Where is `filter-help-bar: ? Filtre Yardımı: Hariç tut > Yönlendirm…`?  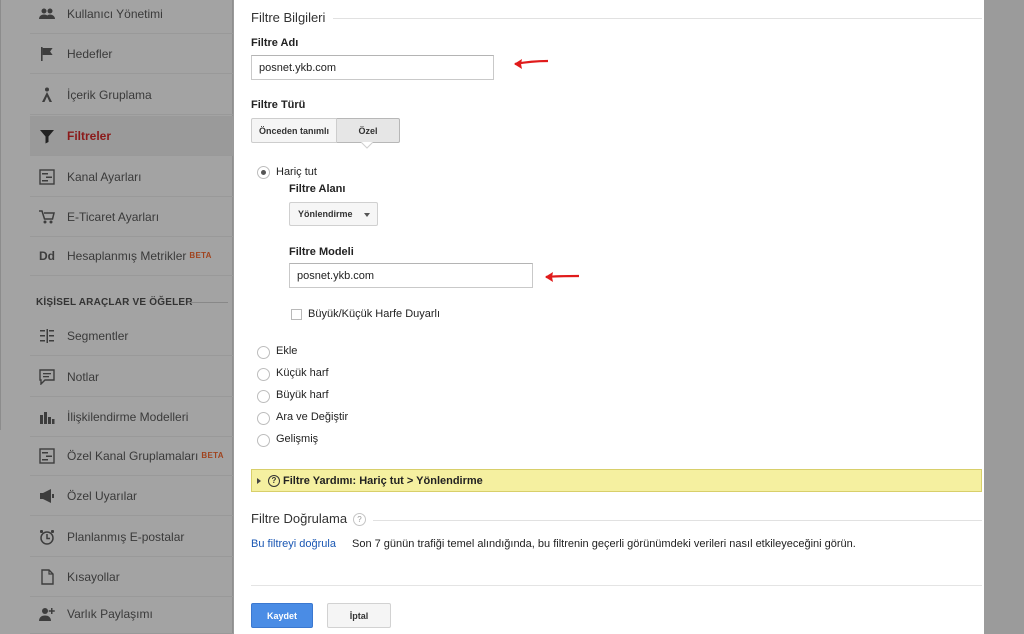
filter-help-bar: ? Filtre Yardımı: Hariç tut > Yönlendirm… is located at coordinates (616, 480).